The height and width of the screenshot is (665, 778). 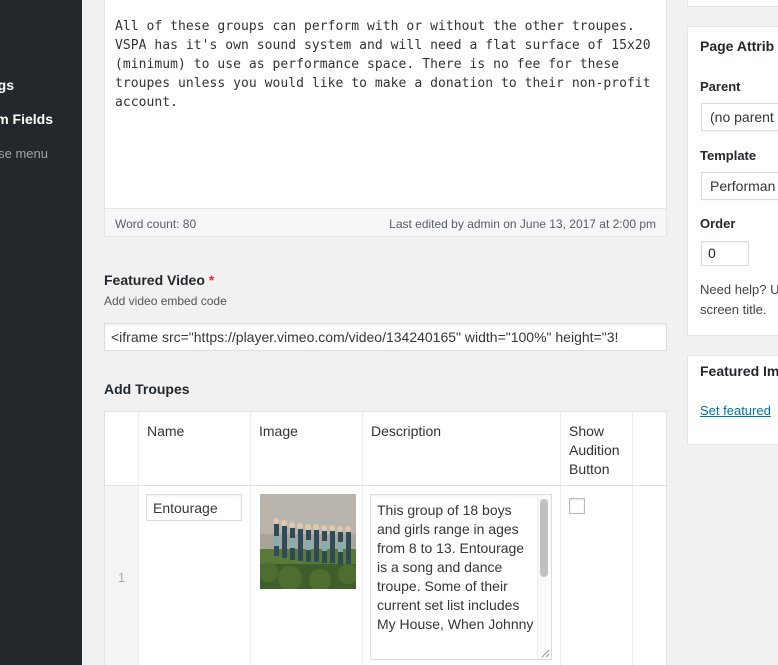 I want to click on set-featured-image-link: Set featured, so click(x=735, y=410).